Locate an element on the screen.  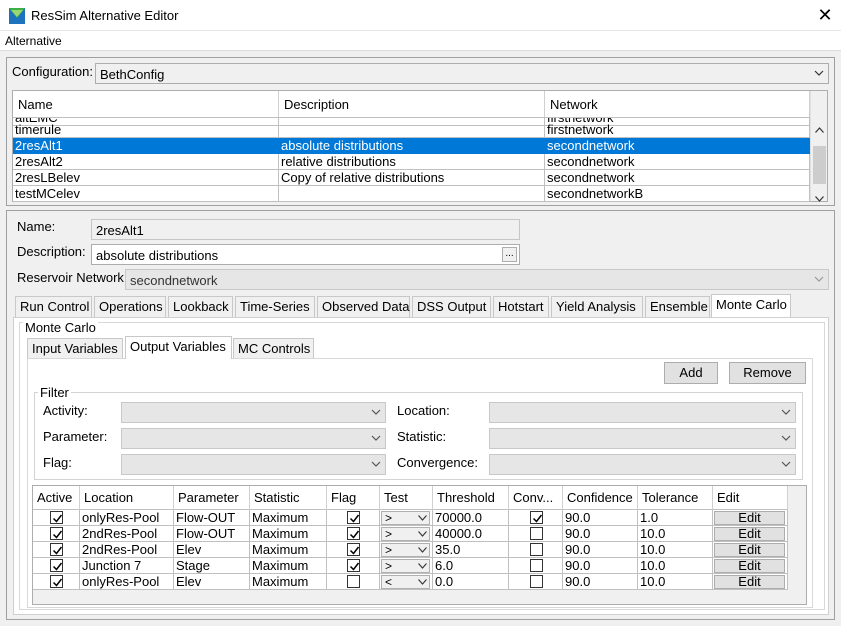
subtab-output-variables: Output Variables is located at coordinates (178, 347).